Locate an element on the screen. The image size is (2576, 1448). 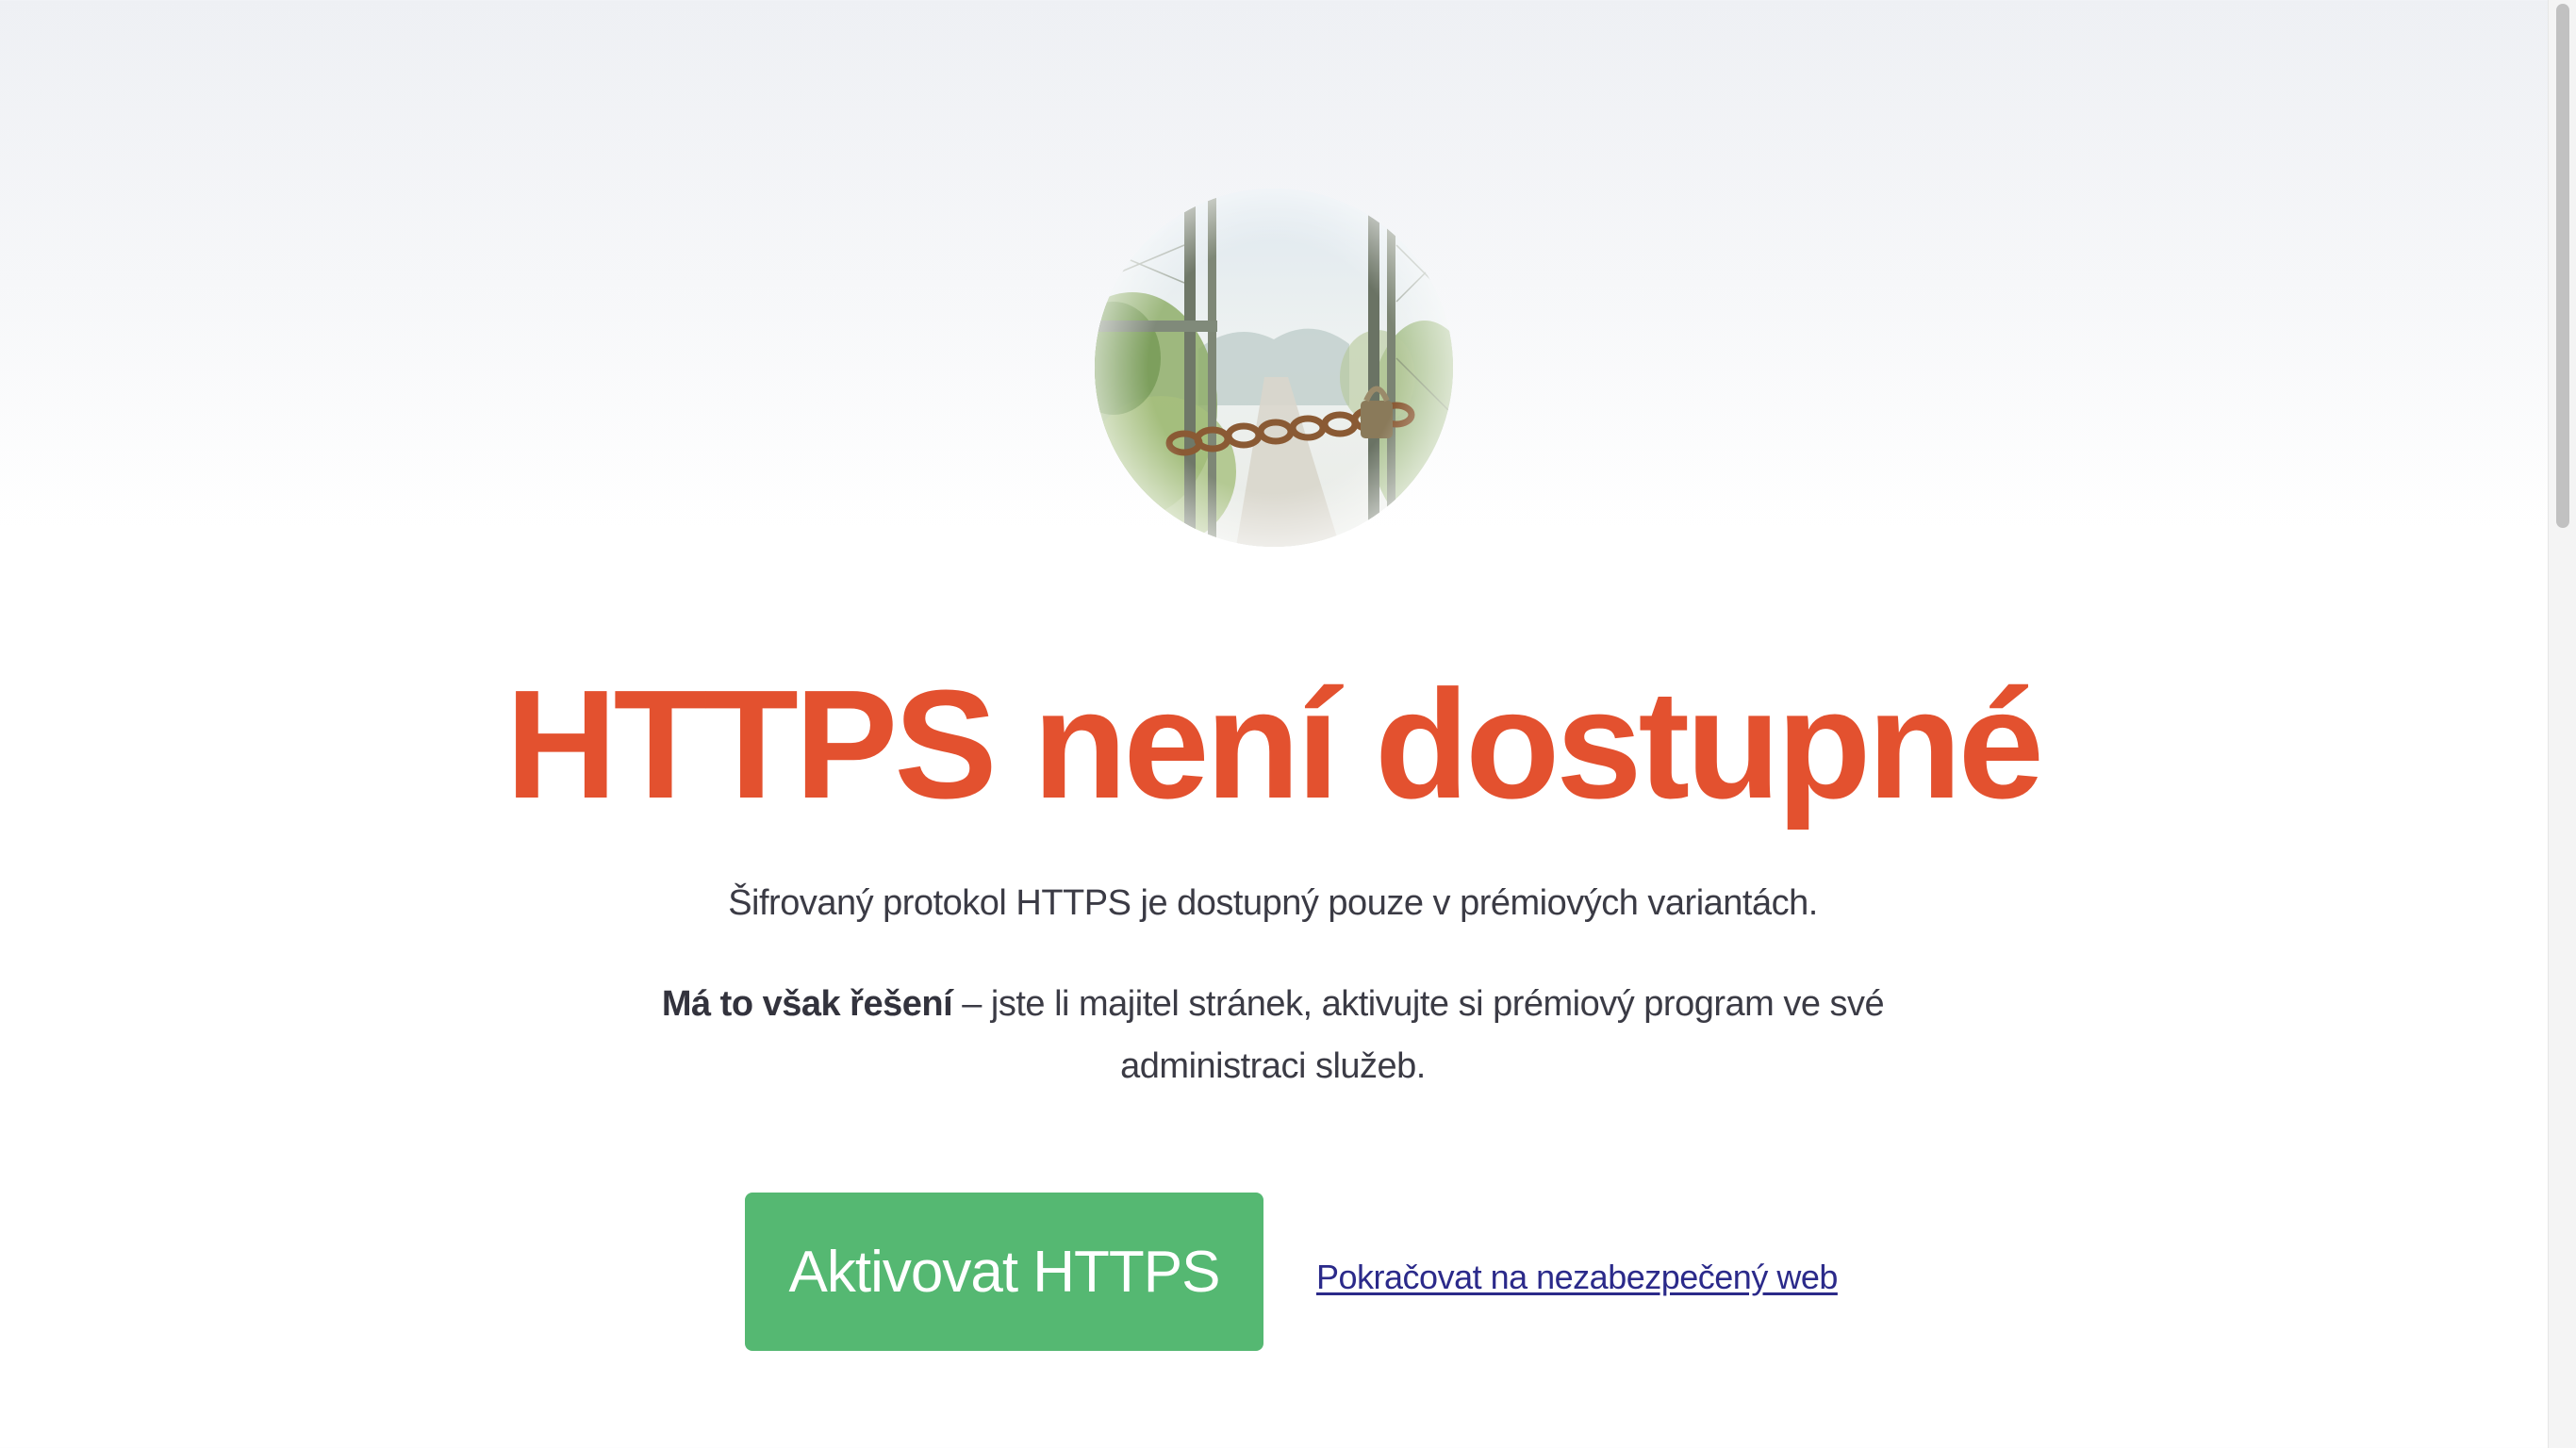
continue-insecure-link: Pokračovat na nezabezpečený web is located at coordinates (1577, 1277).